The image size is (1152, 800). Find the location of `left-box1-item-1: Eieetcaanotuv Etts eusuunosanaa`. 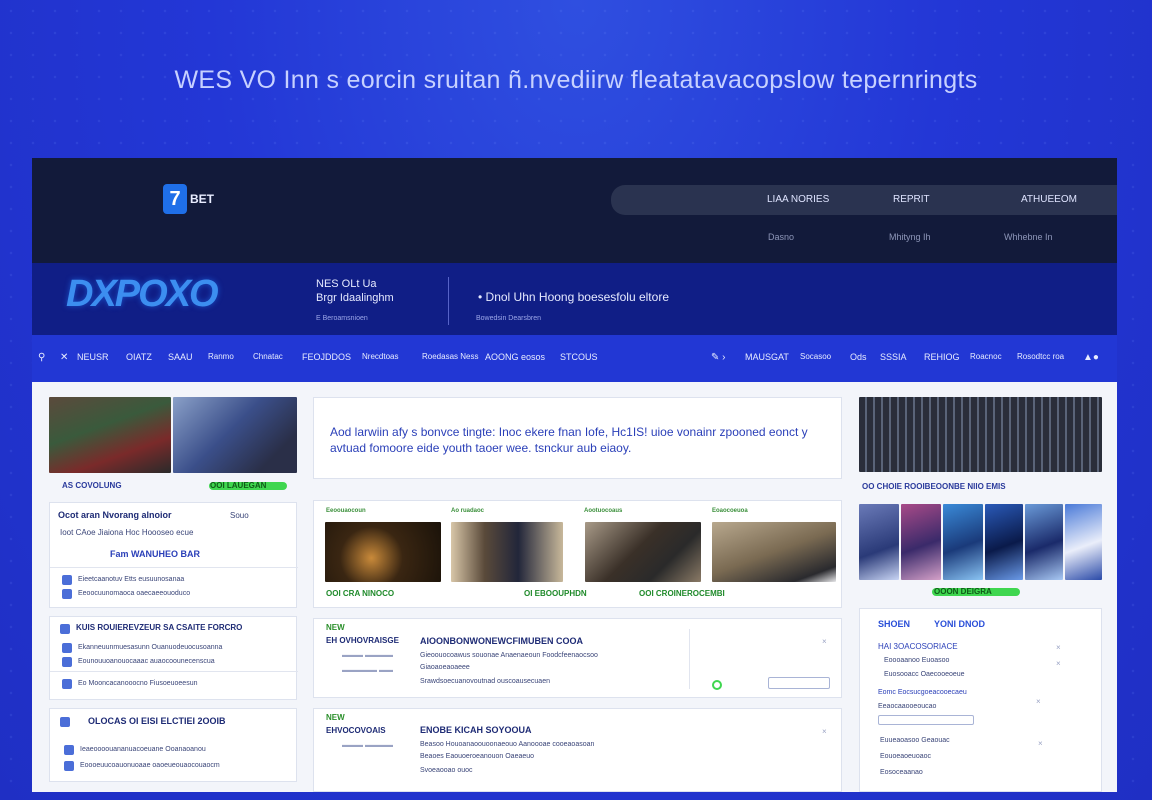

left-box1-item-1: Eieetcaanotuv Etts eusuunosanaa is located at coordinates (131, 579).